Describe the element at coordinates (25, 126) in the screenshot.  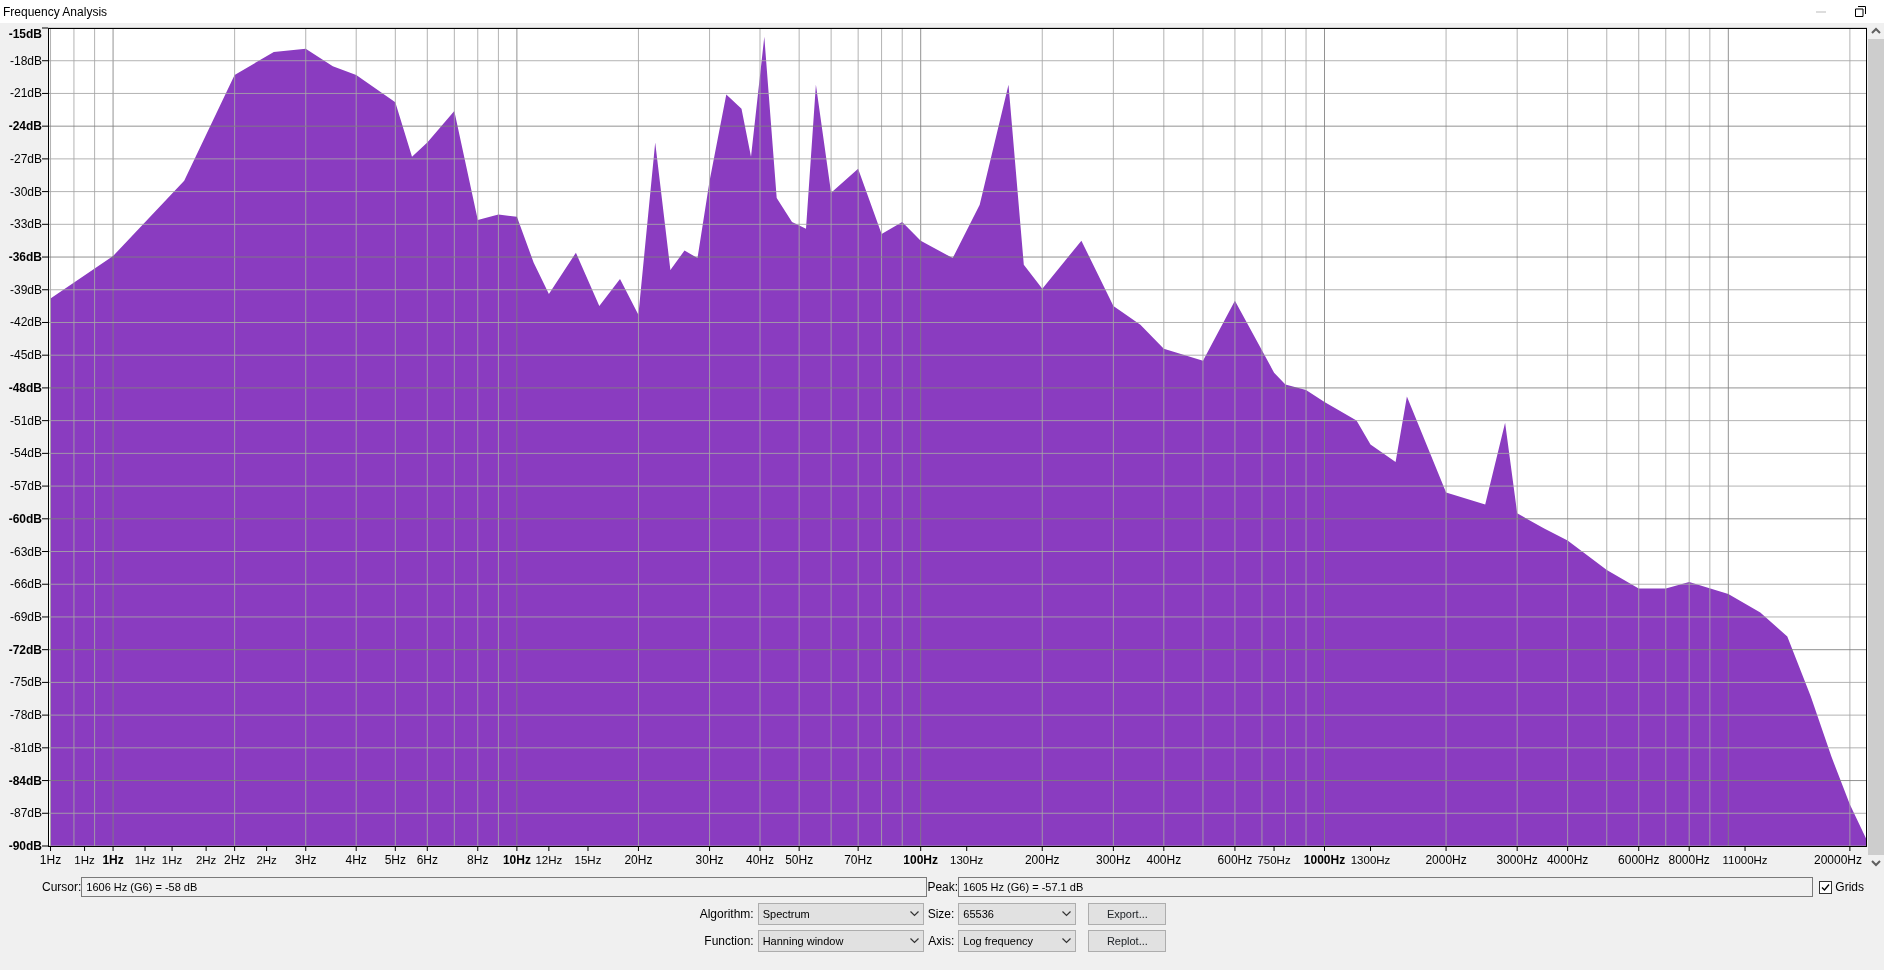
I see `y-axis-label: -24dB` at that location.